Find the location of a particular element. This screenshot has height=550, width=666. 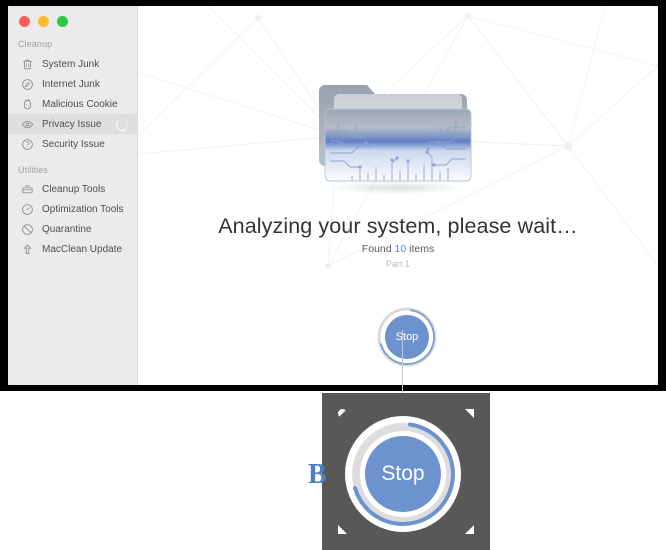

sidebar-item-quarantine: Quarantine is located at coordinates (72, 229).